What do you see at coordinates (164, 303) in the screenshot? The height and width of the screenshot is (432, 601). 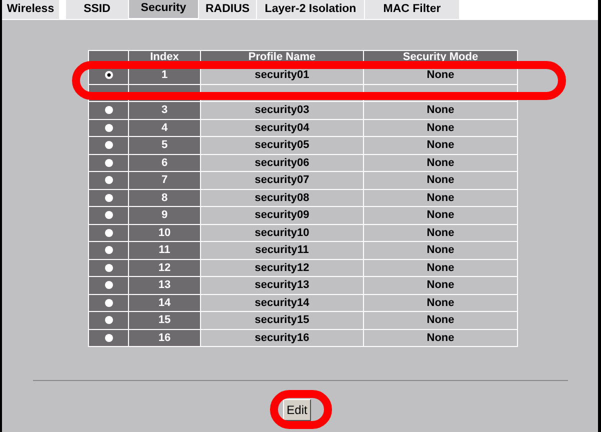 I see `table-cell: 14` at bounding box center [164, 303].